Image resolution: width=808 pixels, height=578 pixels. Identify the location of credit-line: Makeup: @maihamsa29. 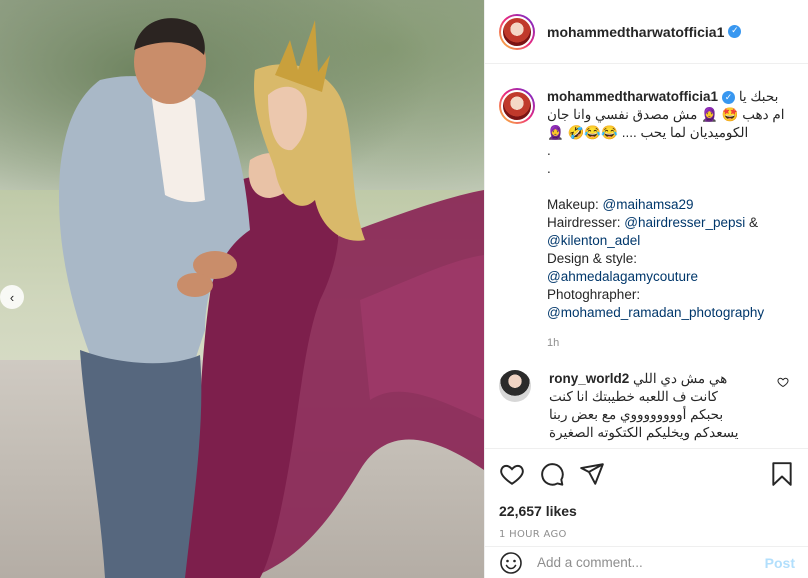
(671, 205).